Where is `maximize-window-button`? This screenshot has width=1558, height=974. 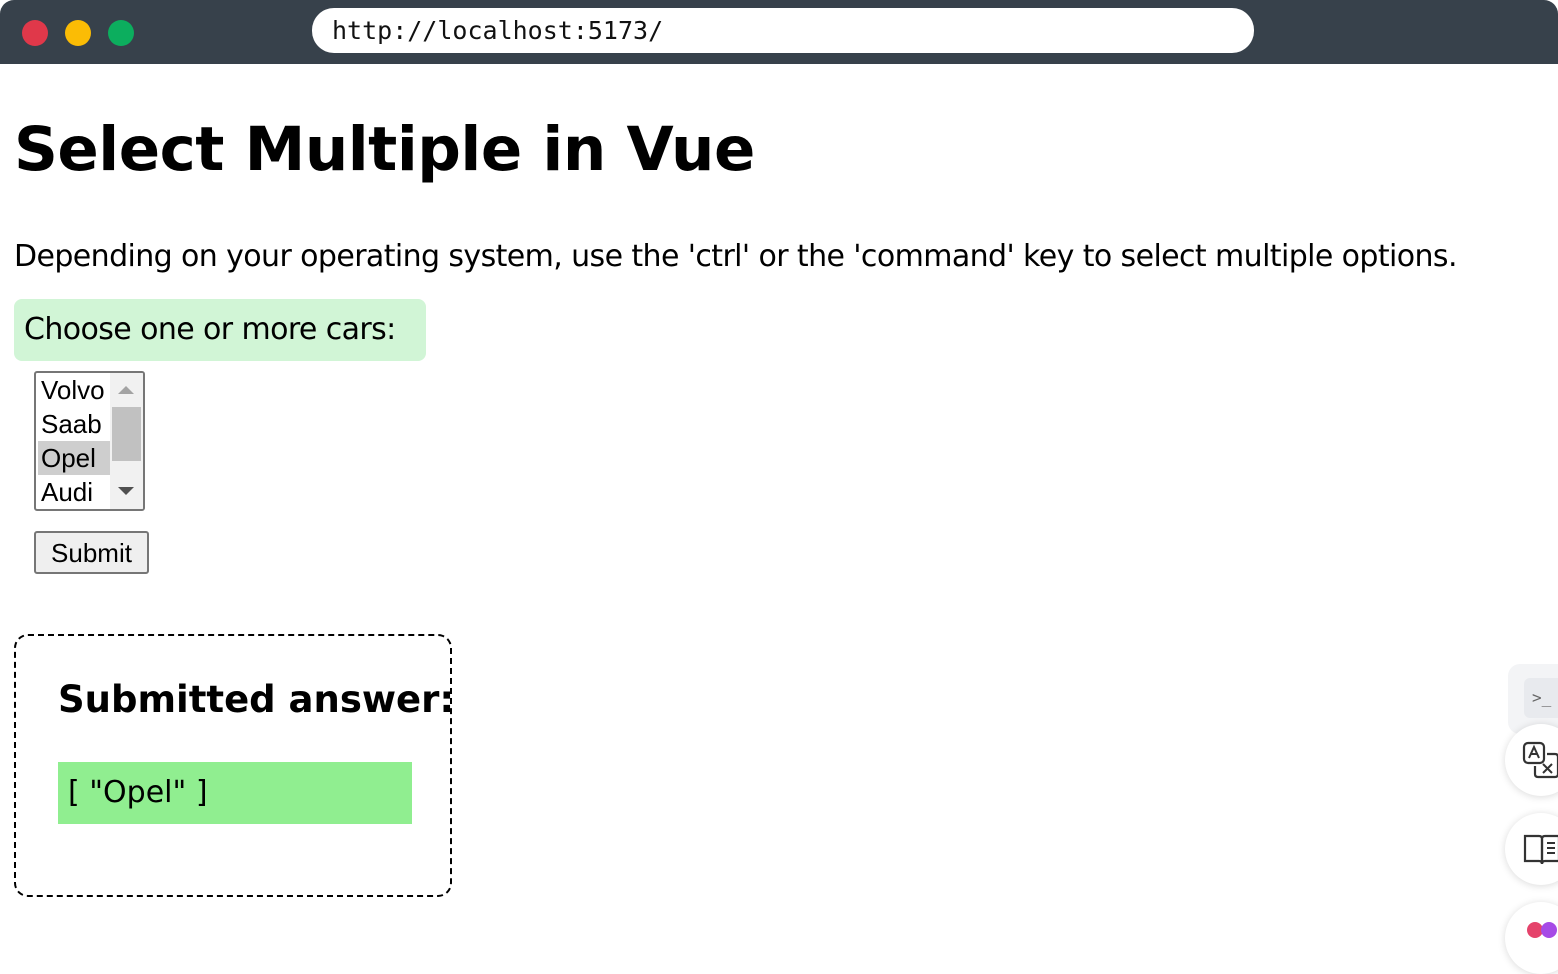
maximize-window-button is located at coordinates (121, 33).